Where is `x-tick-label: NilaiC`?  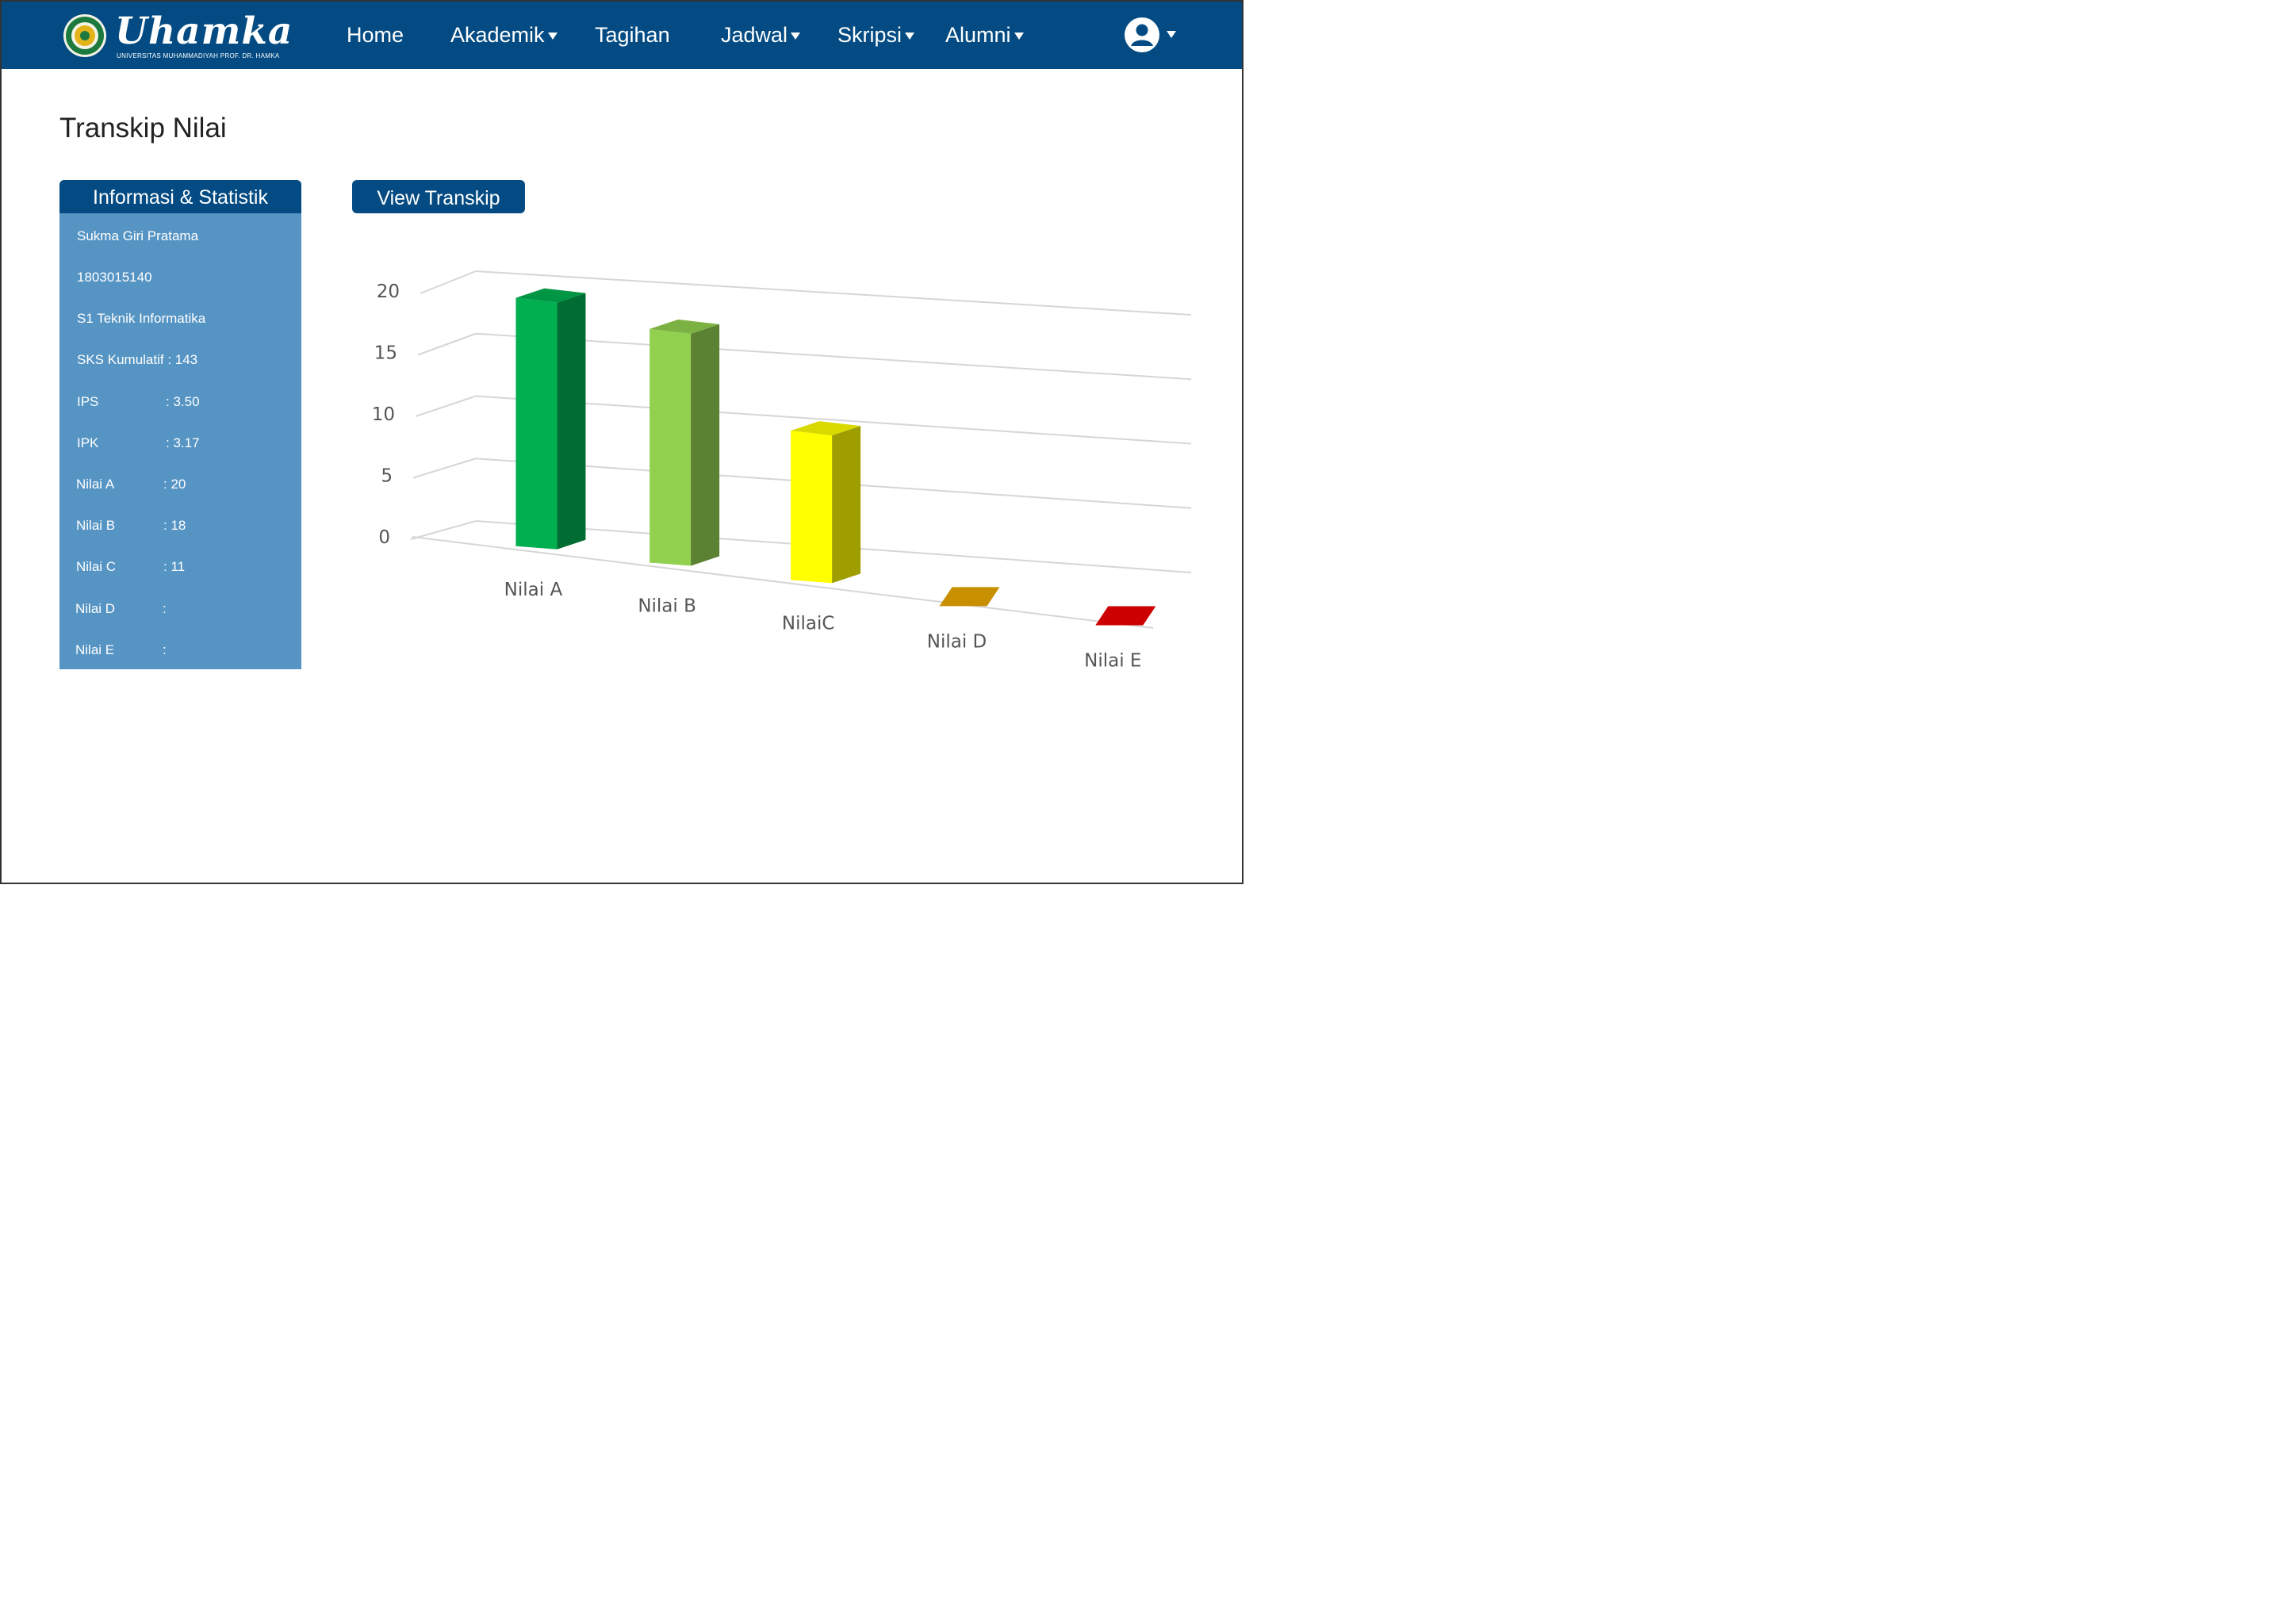 x-tick-label: NilaiC is located at coordinates (808, 623).